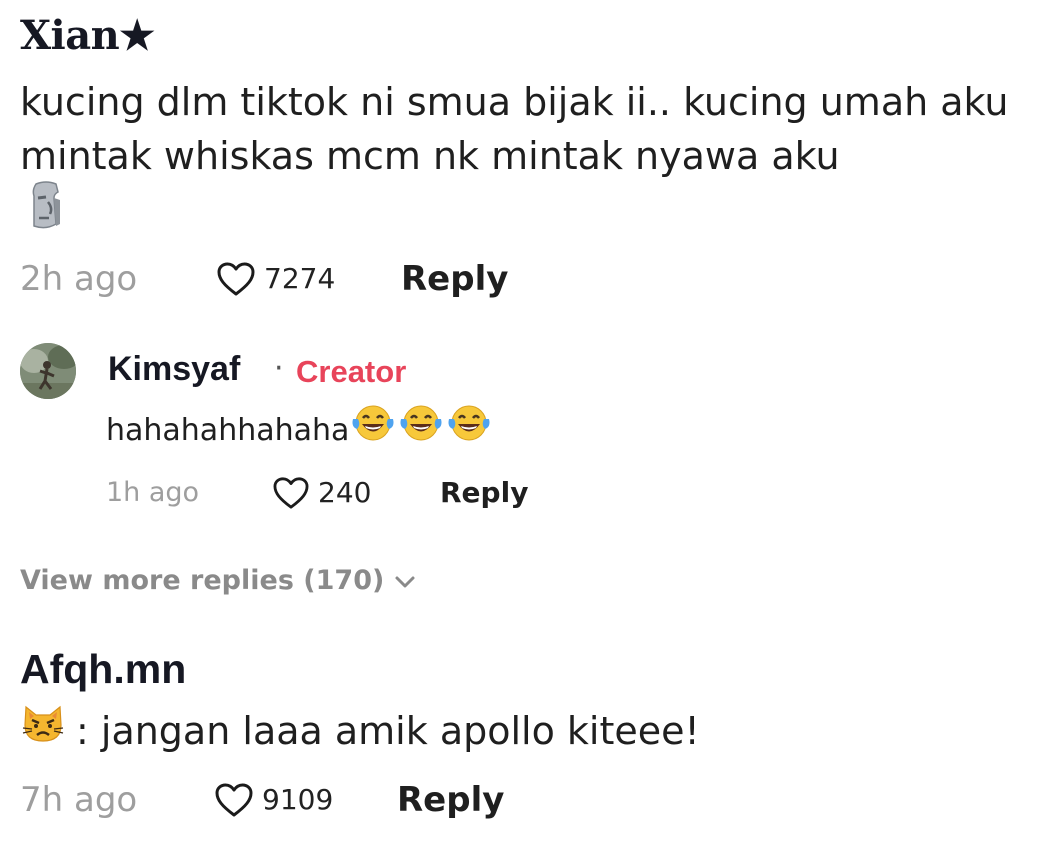 Image resolution: width=1052 pixels, height=845 pixels. What do you see at coordinates (87, 36) in the screenshot?
I see `comment-username: Xian★` at bounding box center [87, 36].